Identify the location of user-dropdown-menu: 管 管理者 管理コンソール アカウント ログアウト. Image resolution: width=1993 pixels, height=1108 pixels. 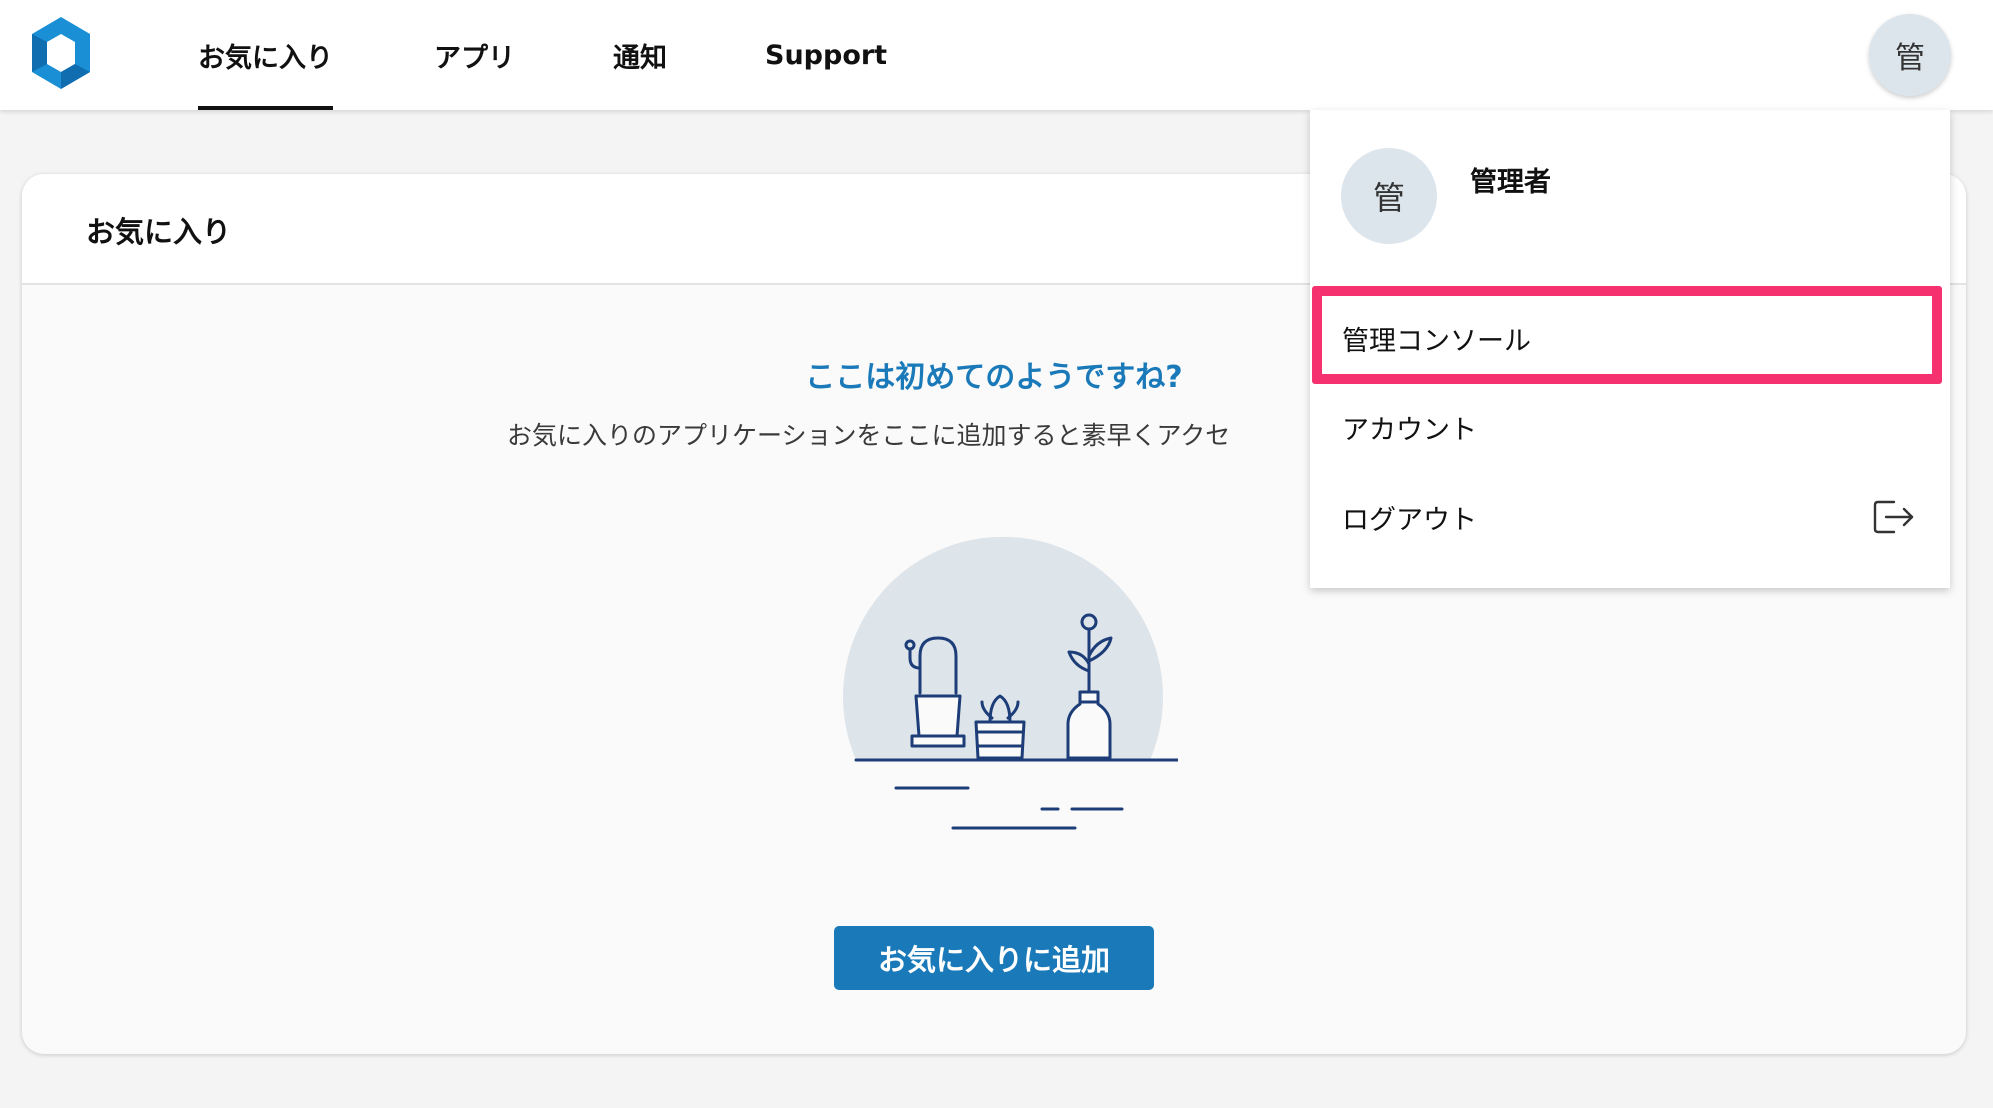
(1630, 349).